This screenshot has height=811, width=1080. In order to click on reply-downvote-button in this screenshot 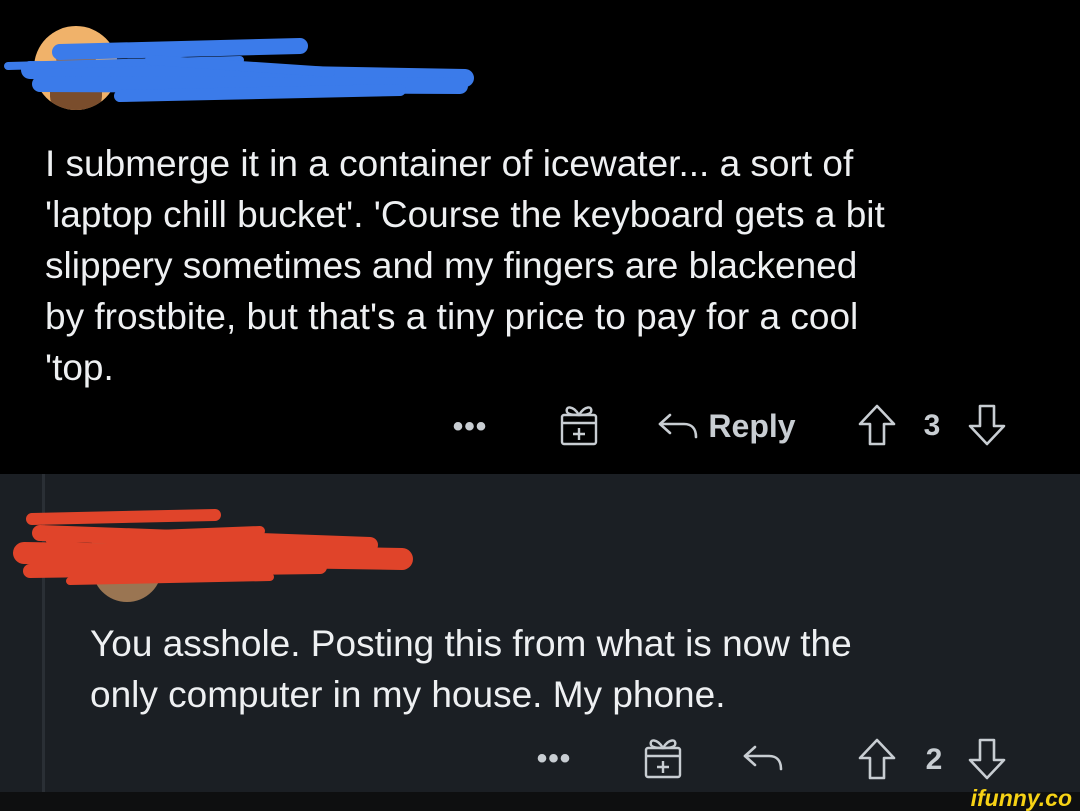, I will do `click(987, 759)`.